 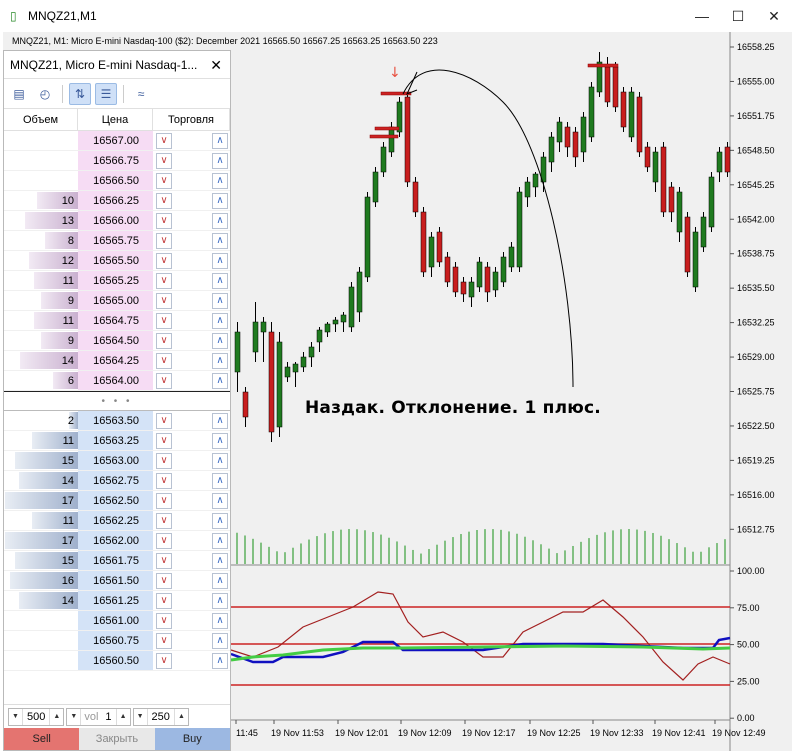 I want to click on ask-row: 10 16566.25 ∨ ∧, so click(x=117, y=201).